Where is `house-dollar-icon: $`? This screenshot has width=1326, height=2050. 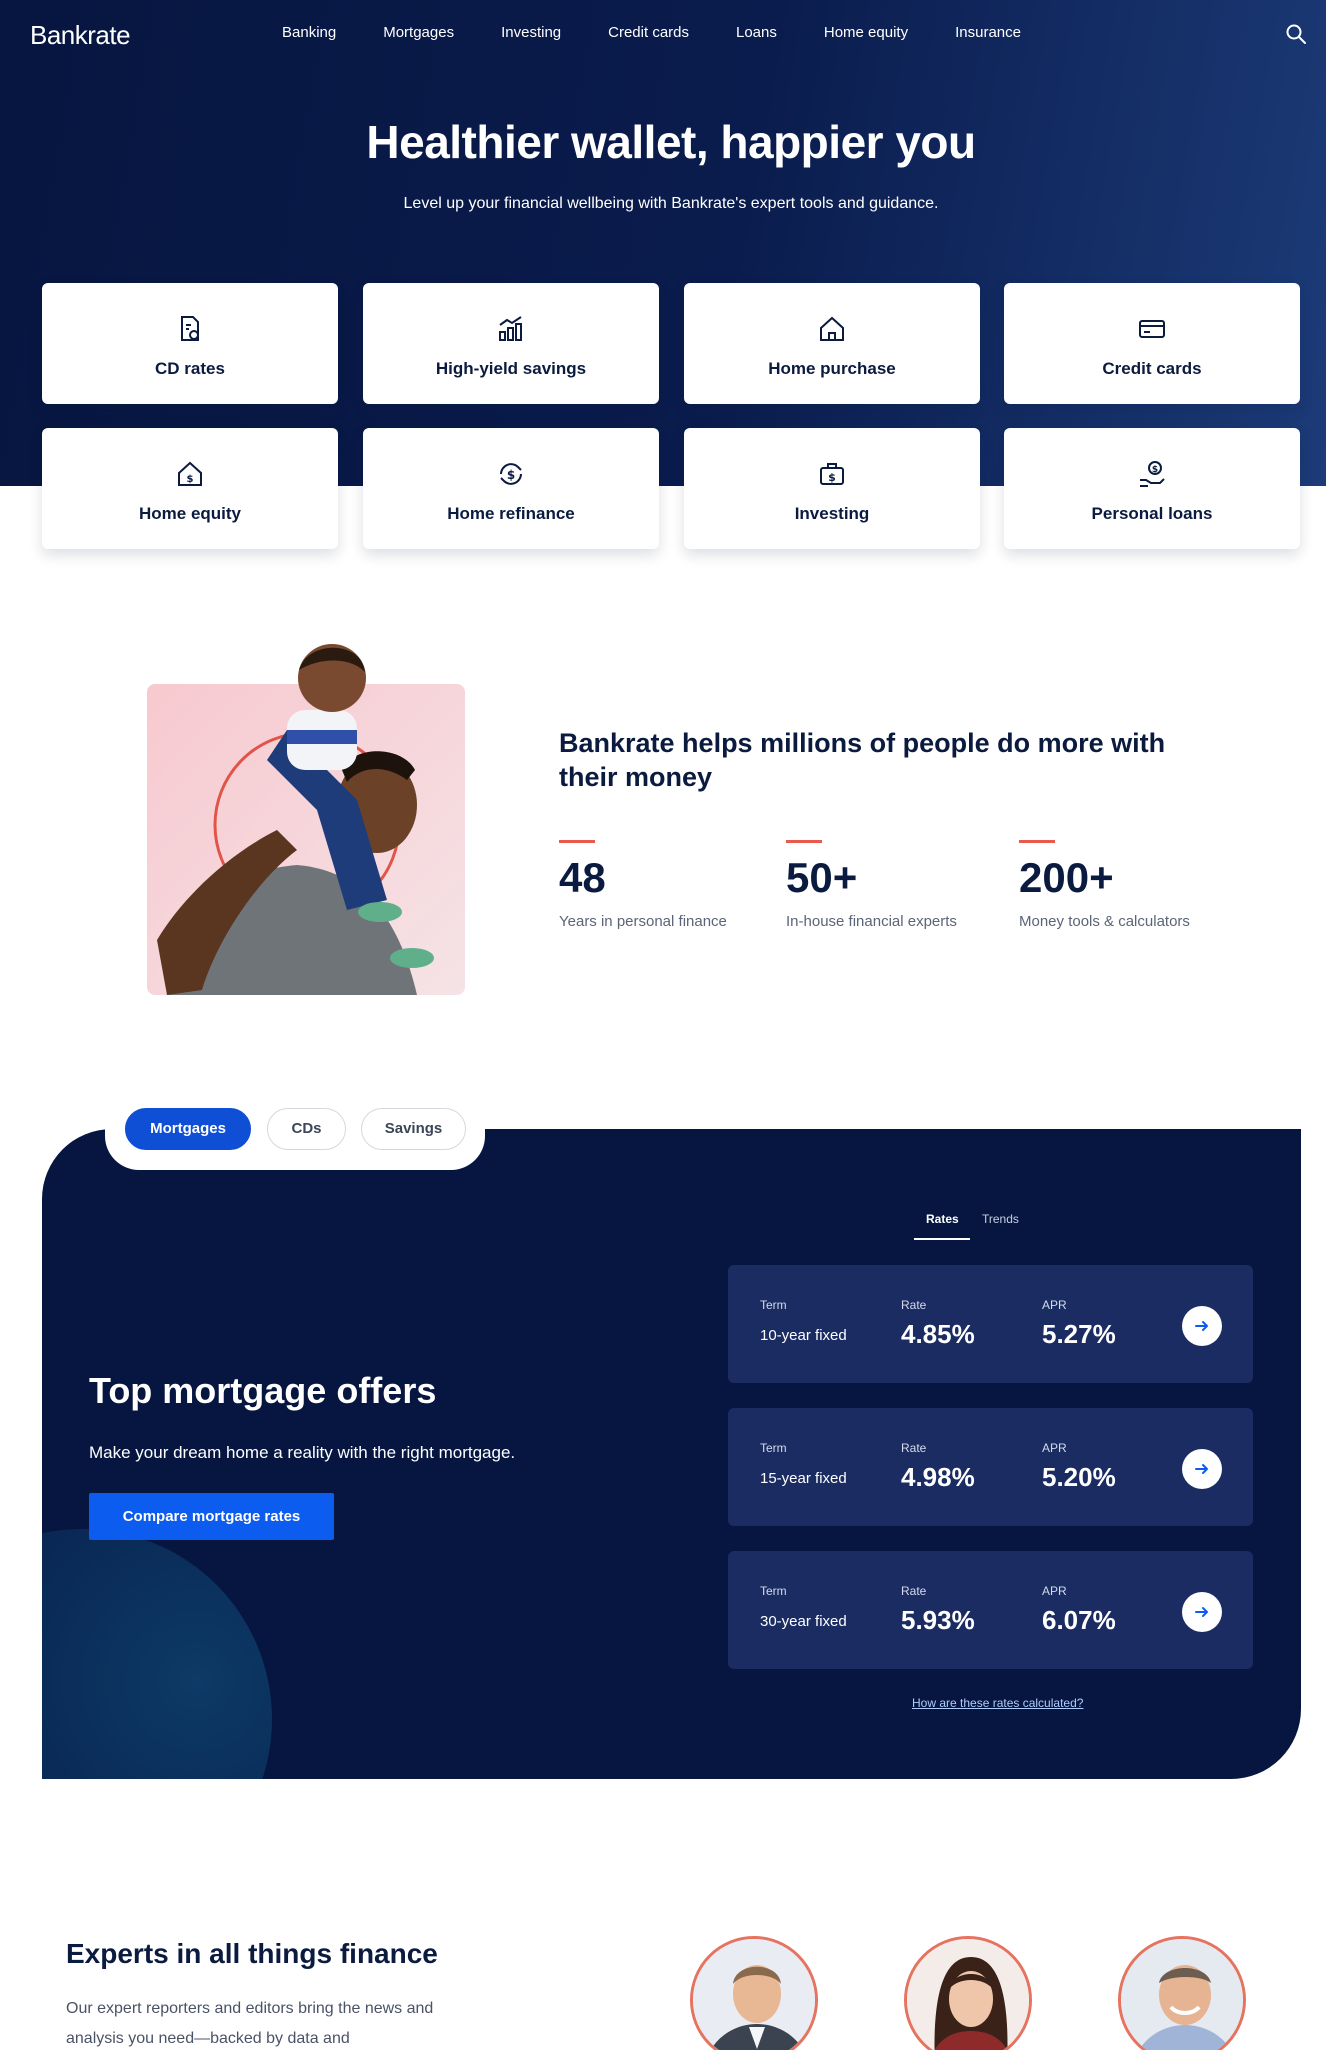
house-dollar-icon: $ is located at coordinates (190, 473).